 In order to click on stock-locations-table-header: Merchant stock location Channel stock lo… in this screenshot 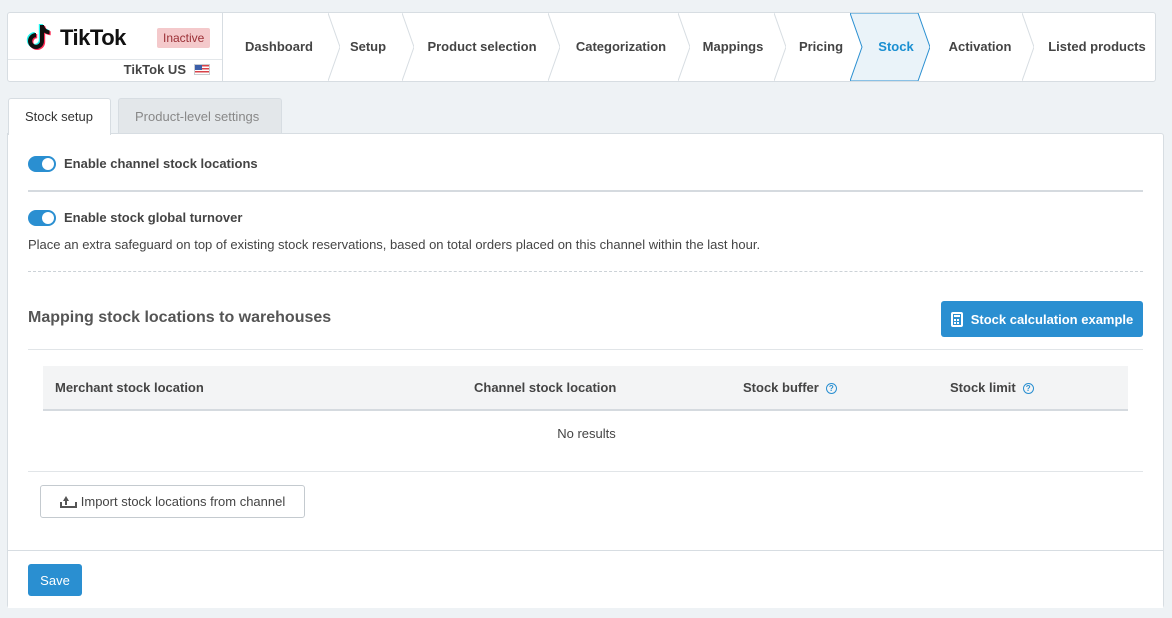, I will do `click(585, 388)`.